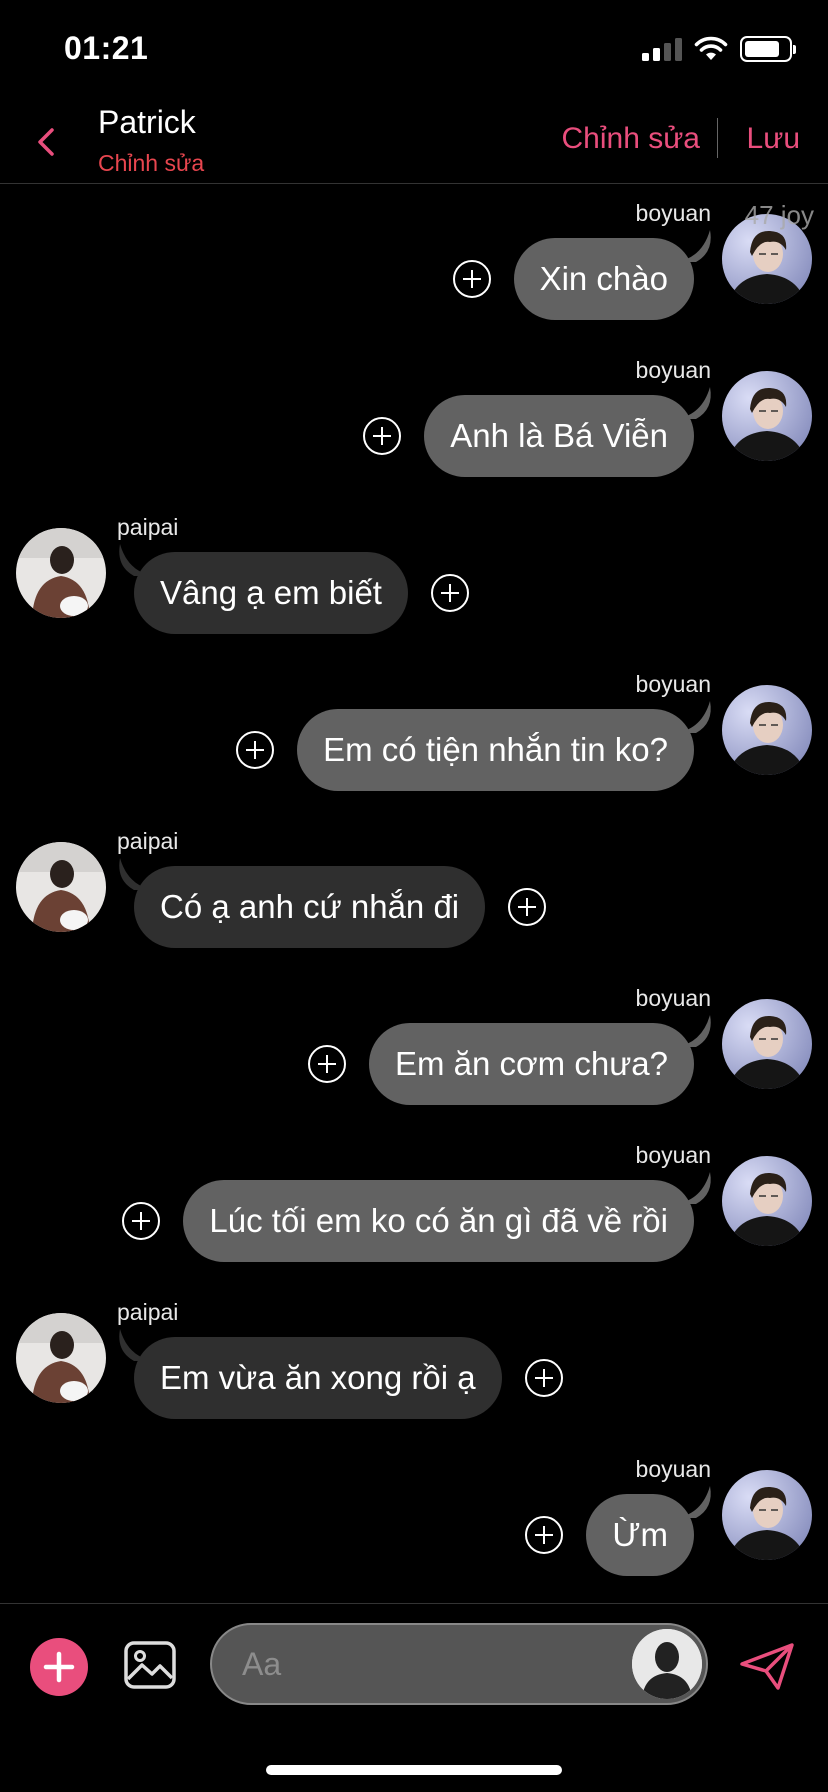 The width and height of the screenshot is (828, 1792). I want to click on message-row: boyuan Anh là Bá Viễn, so click(414, 432).